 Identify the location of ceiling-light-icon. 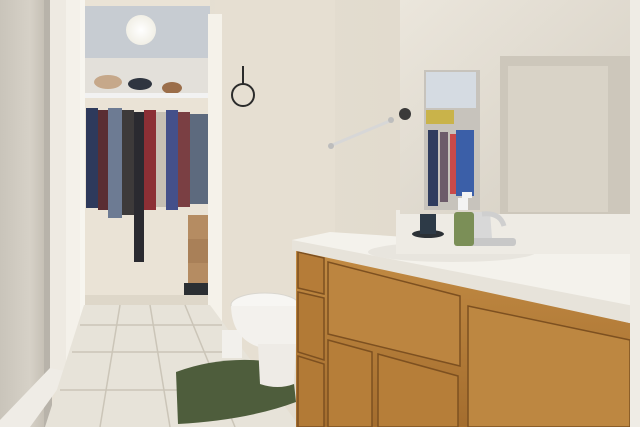
(141, 30).